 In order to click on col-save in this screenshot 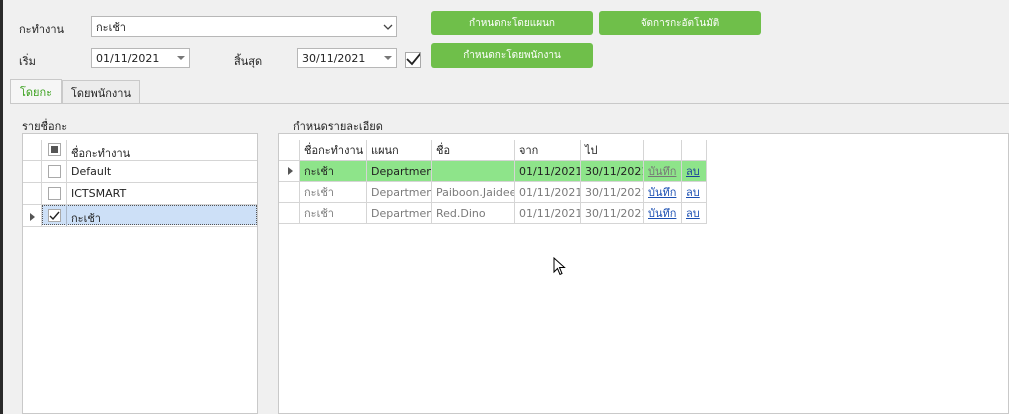, I will do `click(663, 150)`.